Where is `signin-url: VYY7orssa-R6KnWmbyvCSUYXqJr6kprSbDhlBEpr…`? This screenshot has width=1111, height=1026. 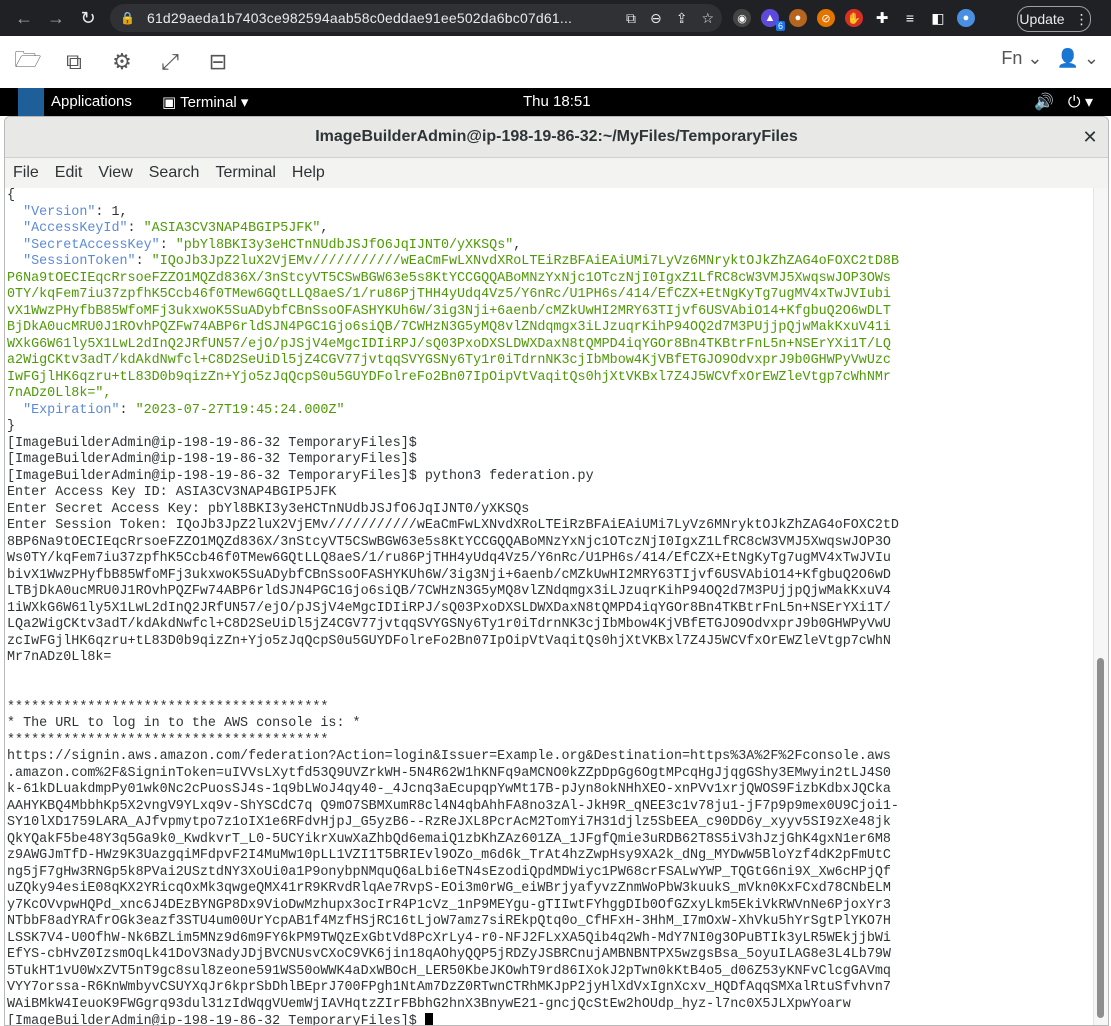
signin-url: VYY7orssa-R6KnWmbyvCSUYXqJr6kprSbDhlBEpr… is located at coordinates (449, 987).